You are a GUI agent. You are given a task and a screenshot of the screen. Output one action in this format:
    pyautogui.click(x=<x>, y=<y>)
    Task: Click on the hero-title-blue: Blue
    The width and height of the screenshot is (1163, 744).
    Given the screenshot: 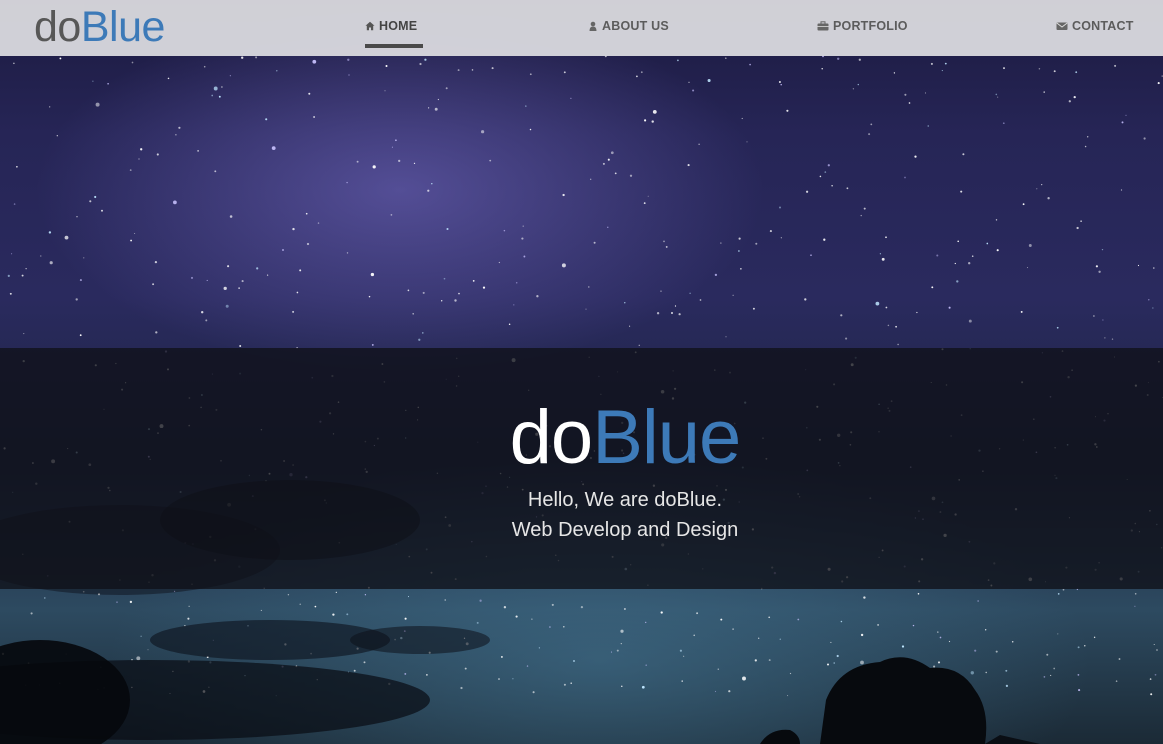 What is the action you would take?
    pyautogui.click(x=666, y=437)
    